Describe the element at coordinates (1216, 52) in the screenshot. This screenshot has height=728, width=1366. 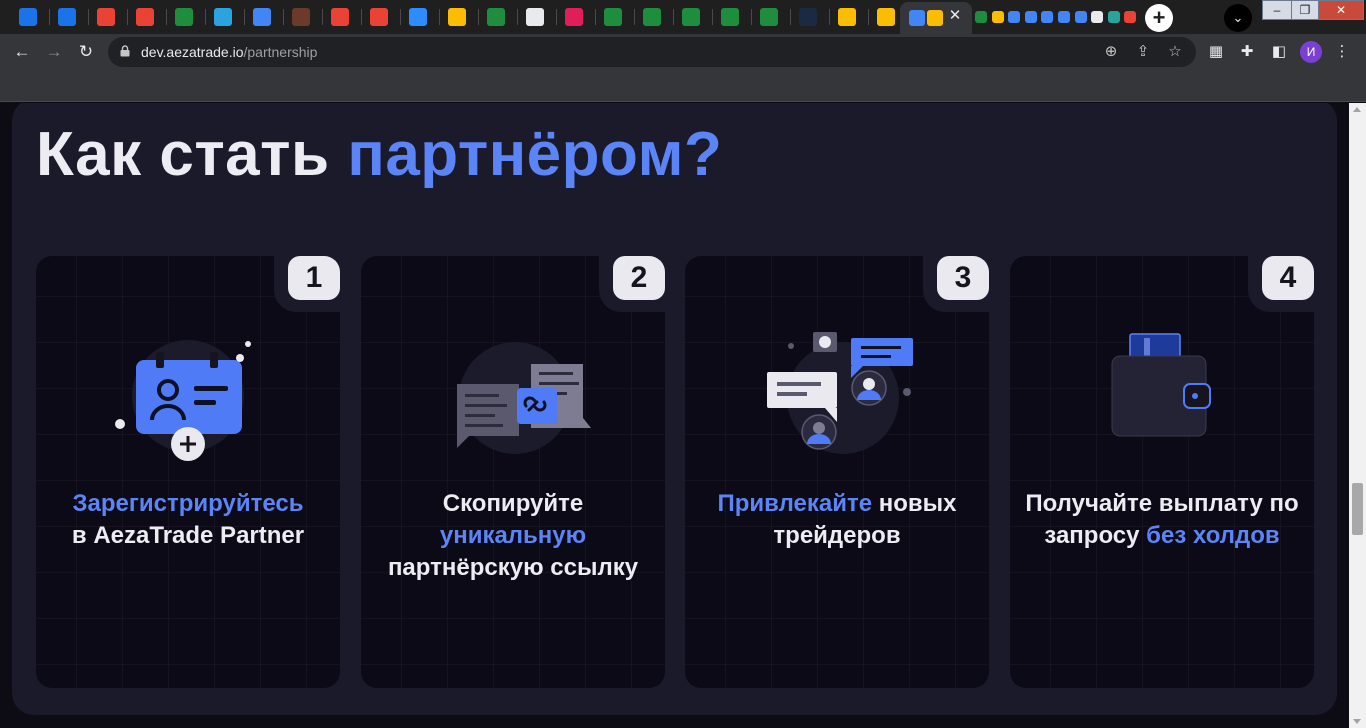
I see `qr-code-icon: ▦` at that location.